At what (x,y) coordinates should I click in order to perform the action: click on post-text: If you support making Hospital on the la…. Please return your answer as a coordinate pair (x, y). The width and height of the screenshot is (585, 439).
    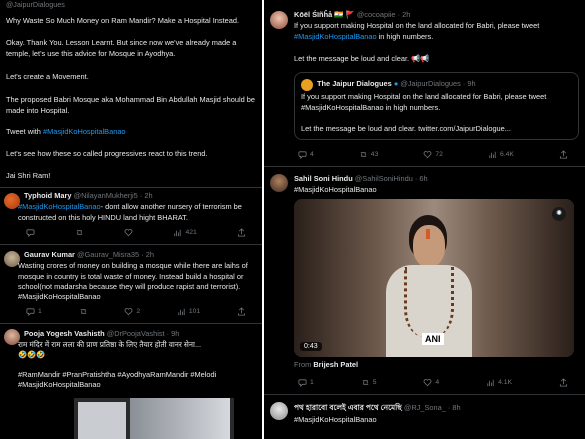
    Looking at the image, I should click on (436, 31).